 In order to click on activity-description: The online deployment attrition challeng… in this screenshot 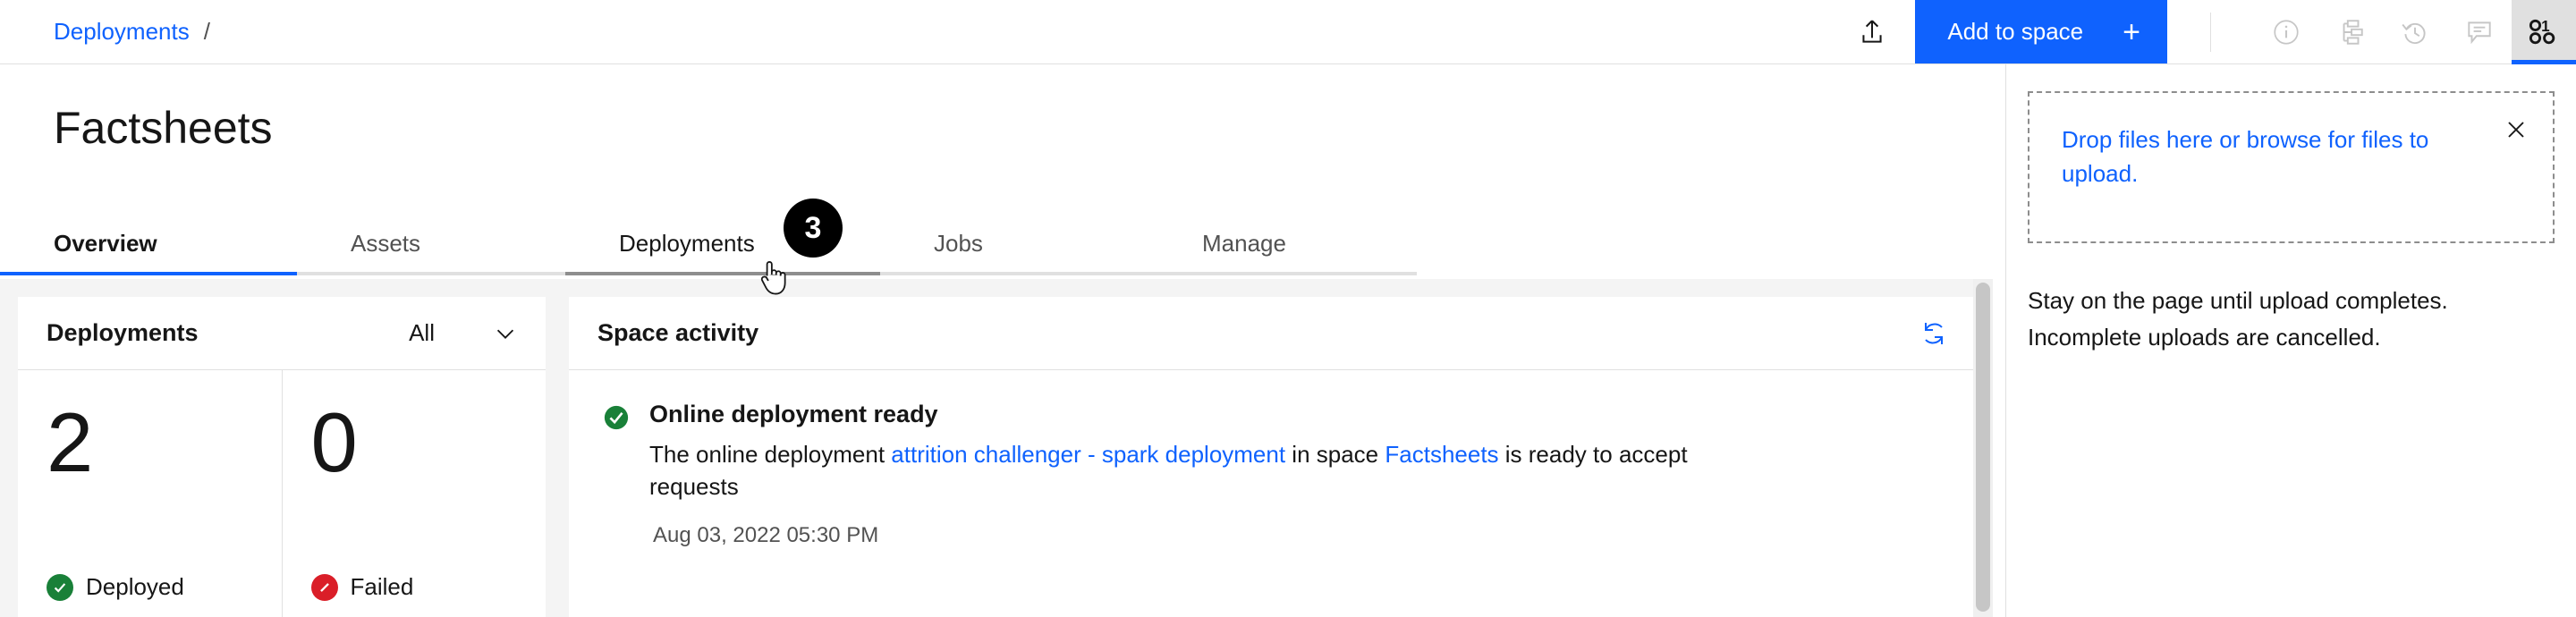, I will do `click(1177, 471)`.